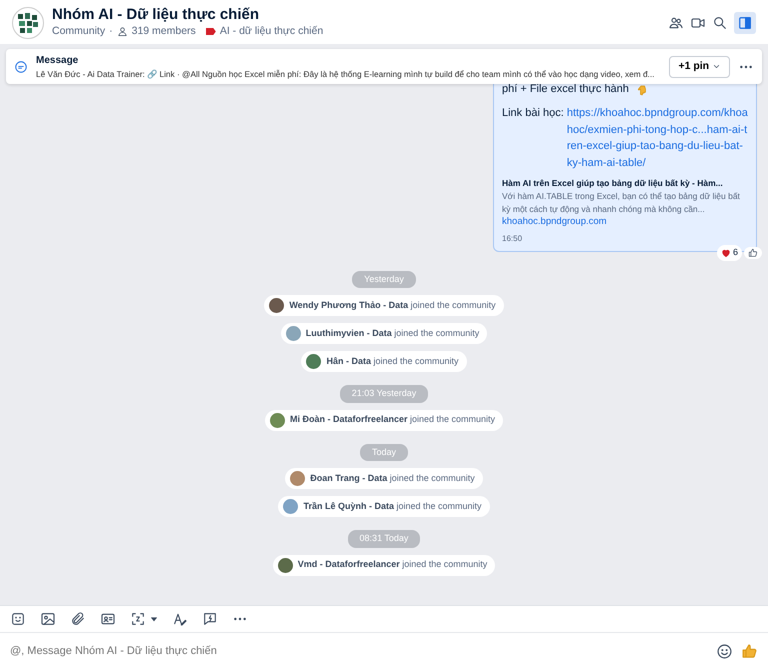 This screenshot has height=669, width=768. What do you see at coordinates (393, 565) in the screenshot?
I see `join-notice-text: Vmd - Dataforfreelancer joined the community` at bounding box center [393, 565].